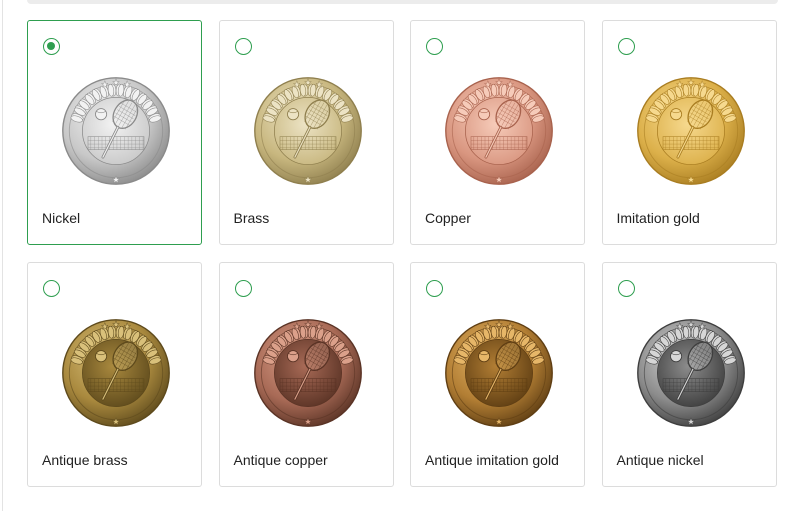 This screenshot has width=801, height=511. I want to click on finish-option-label: Copper, so click(448, 218).